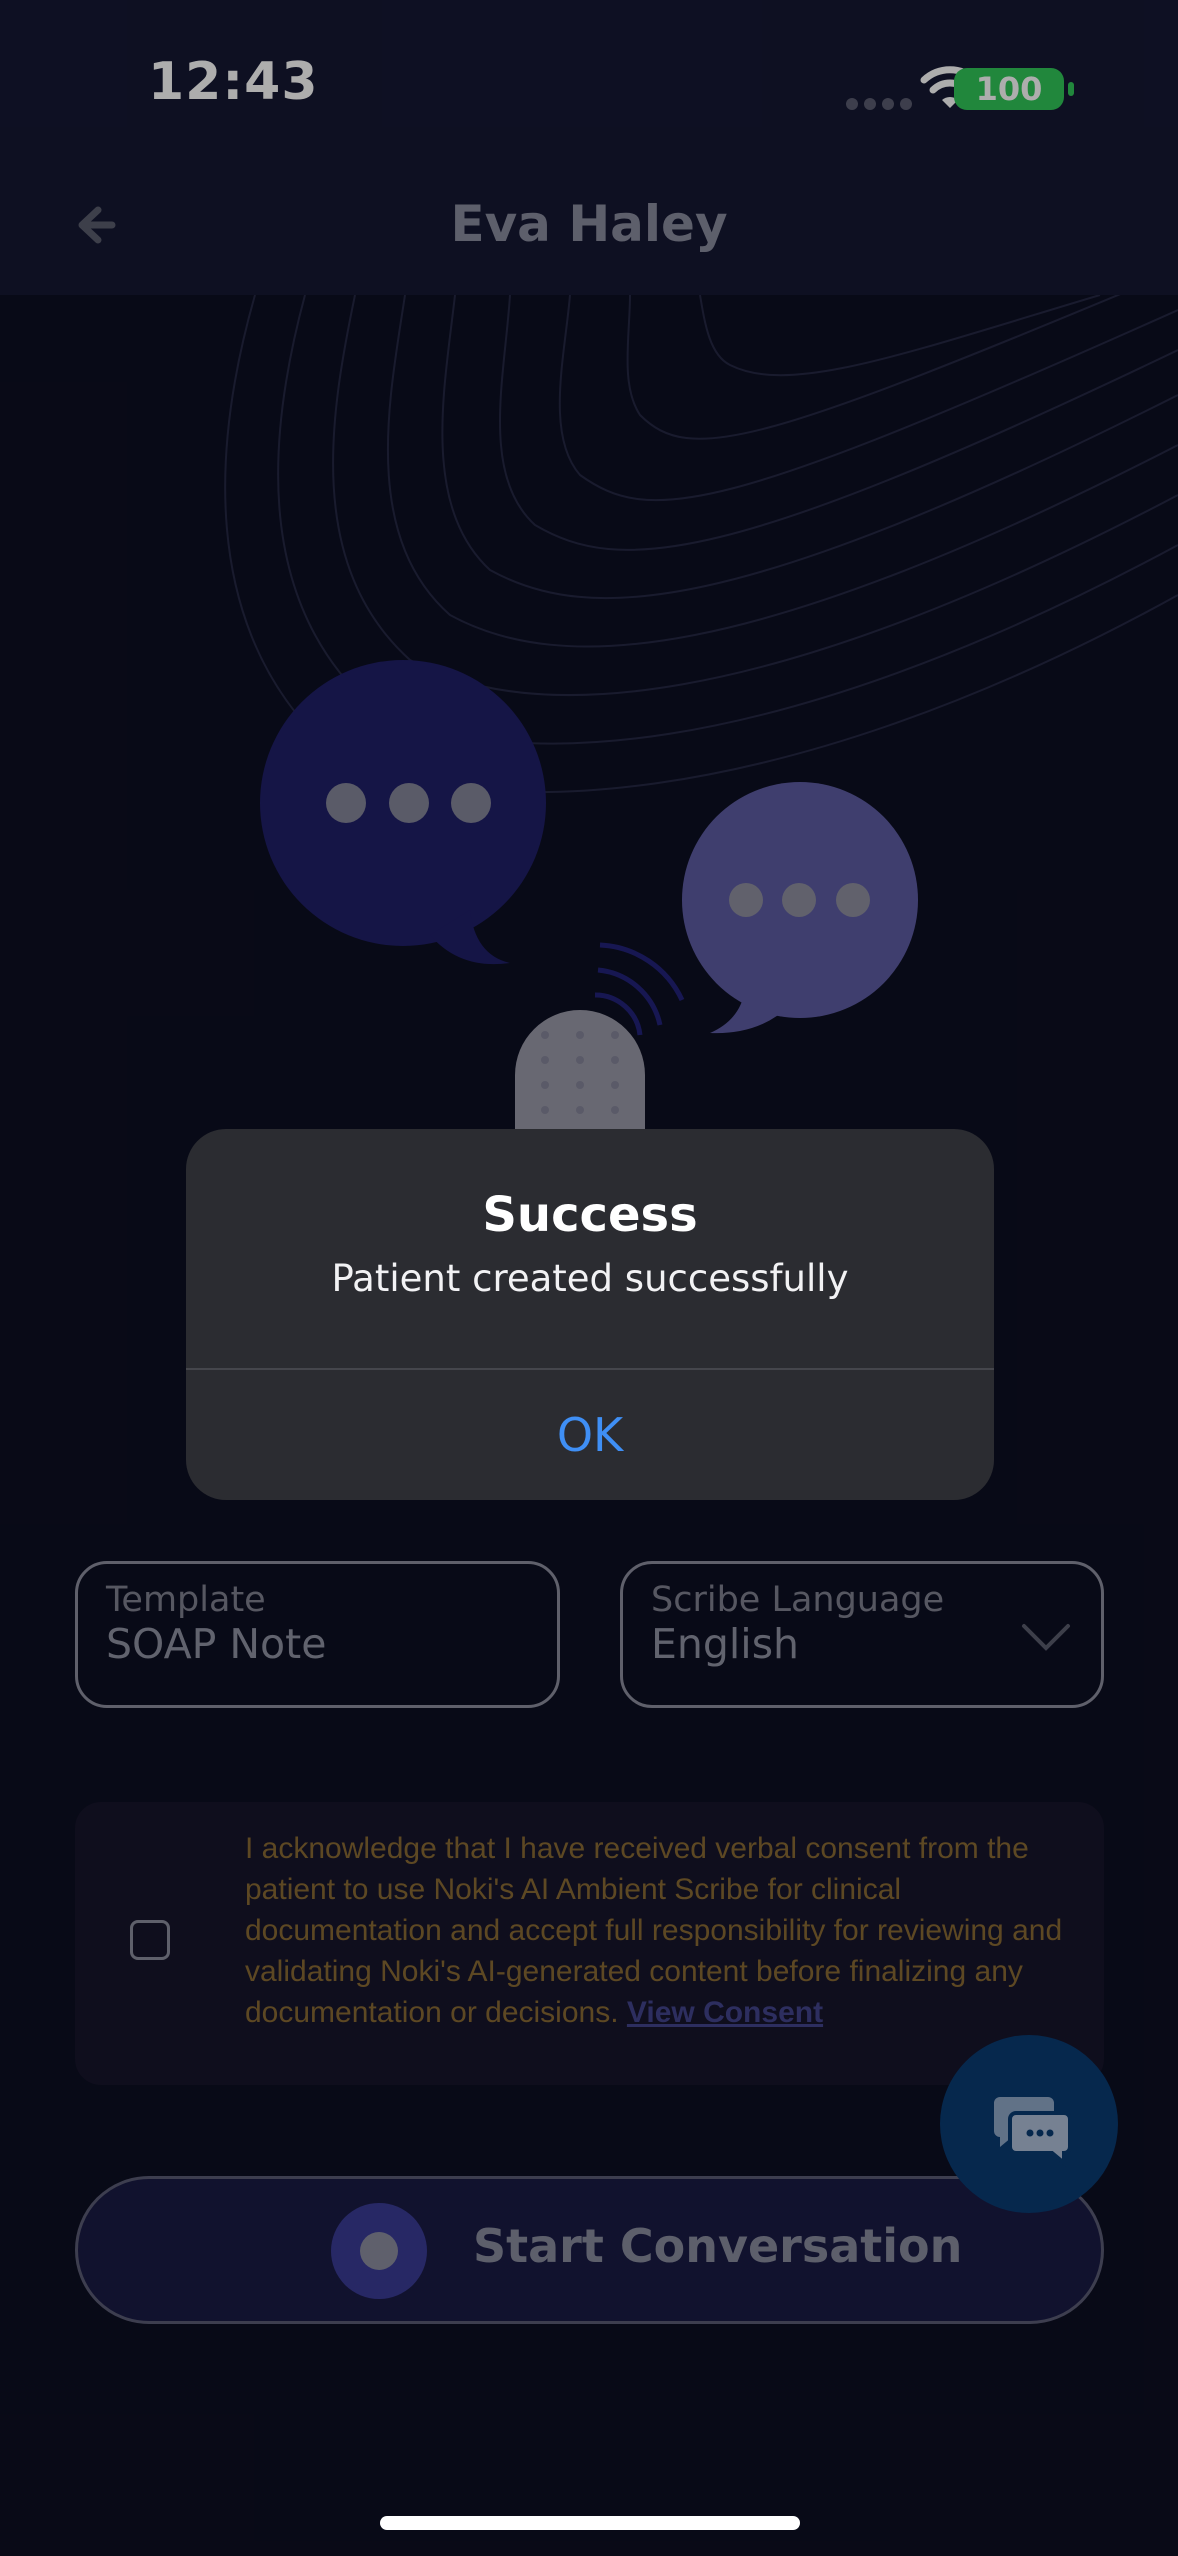 The width and height of the screenshot is (1178, 2556). I want to click on alert-message: Patient created successfully, so click(590, 1278).